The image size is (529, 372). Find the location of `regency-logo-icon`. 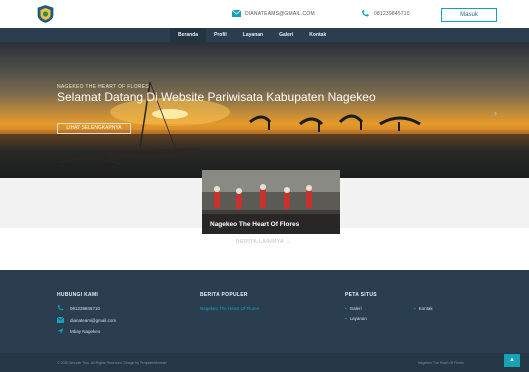

regency-logo-icon is located at coordinates (45, 14).